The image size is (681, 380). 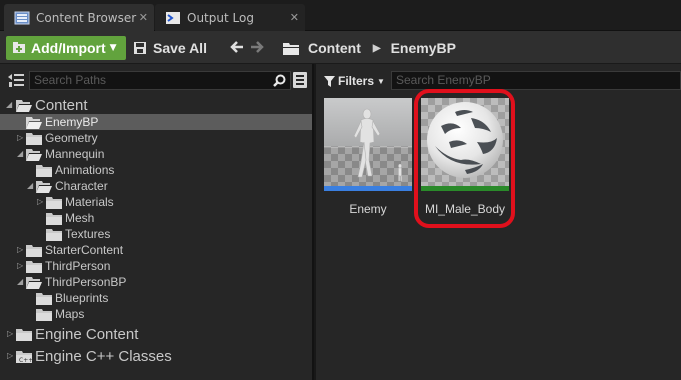 I want to click on tree-item-engine-content: ▷ Engine Content, so click(x=156, y=334).